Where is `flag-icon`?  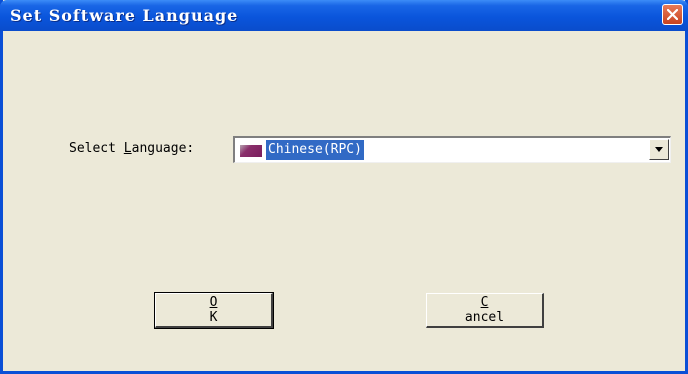
flag-icon is located at coordinates (251, 151).